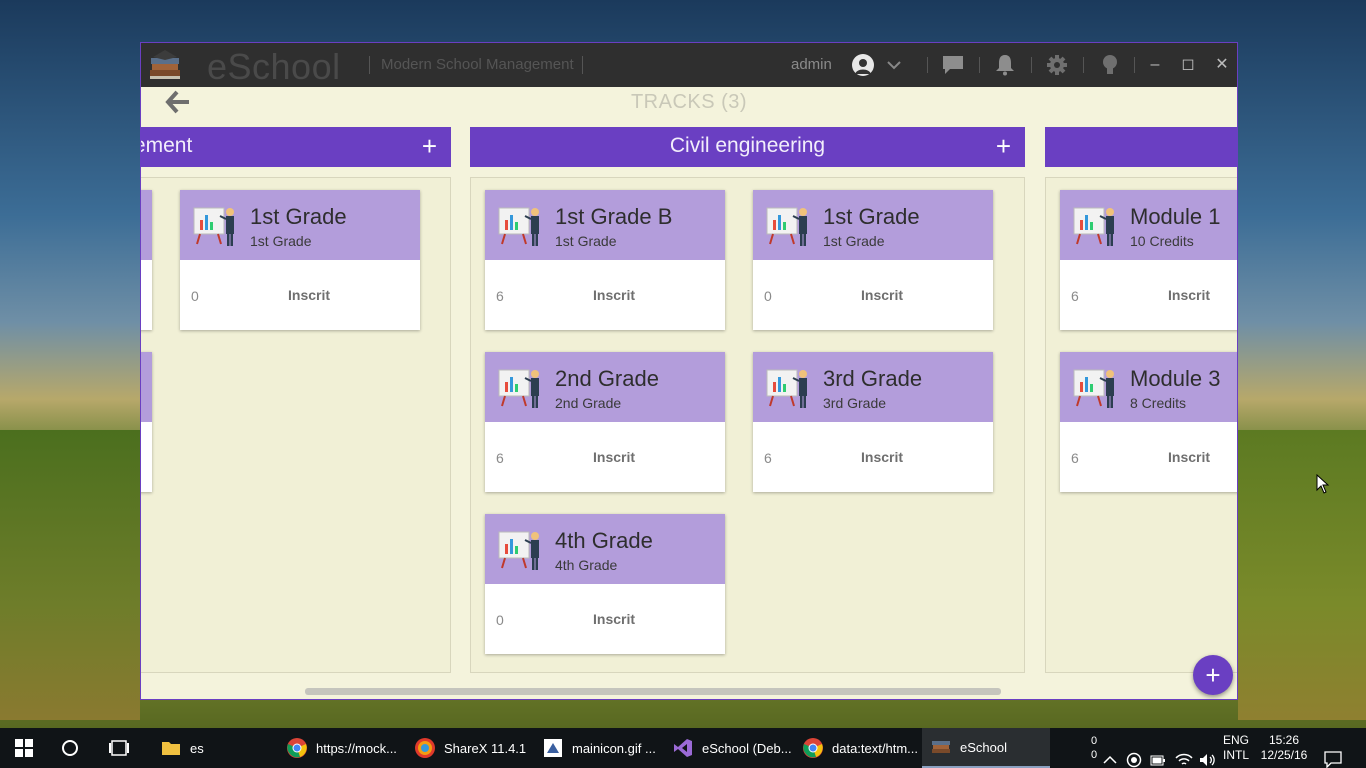 Image resolution: width=1366 pixels, height=768 pixels. Describe the element at coordinates (1158, 754) in the screenshot. I see `battery-icon` at that location.